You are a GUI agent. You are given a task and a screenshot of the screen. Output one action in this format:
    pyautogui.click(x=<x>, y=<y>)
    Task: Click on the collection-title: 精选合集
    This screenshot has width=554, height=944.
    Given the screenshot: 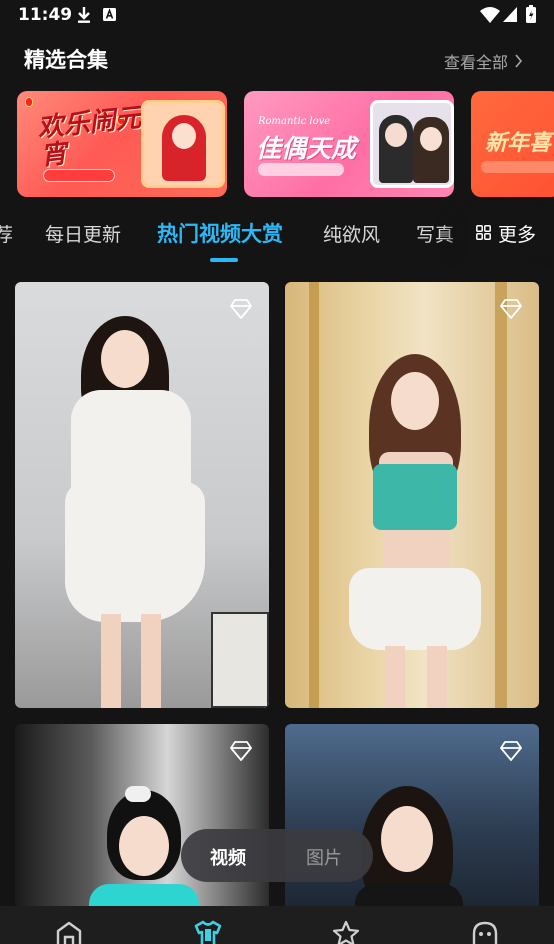 What is the action you would take?
    pyautogui.click(x=66, y=60)
    